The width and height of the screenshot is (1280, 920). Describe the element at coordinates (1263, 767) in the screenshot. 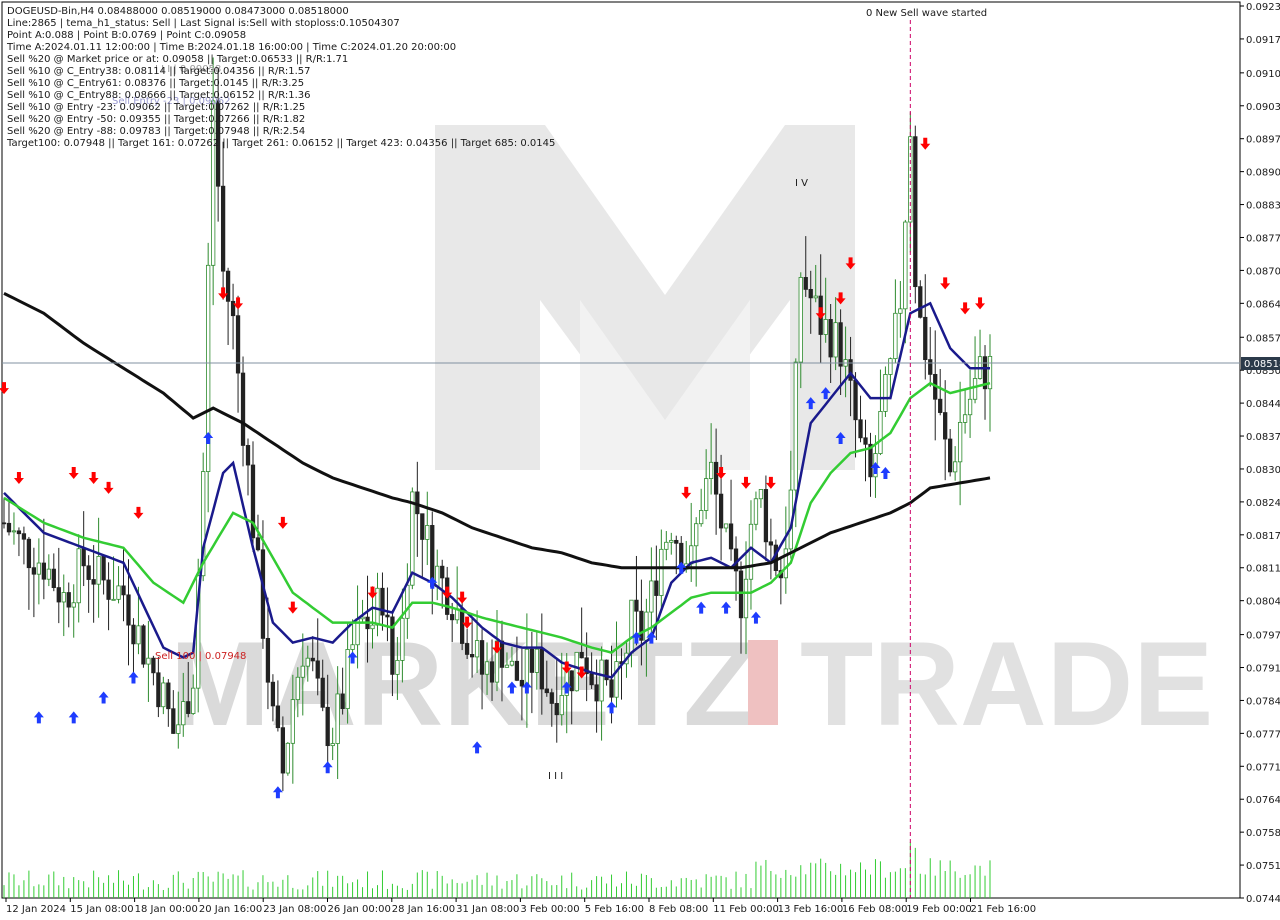

I see `price-tick-label: 0.07712` at that location.